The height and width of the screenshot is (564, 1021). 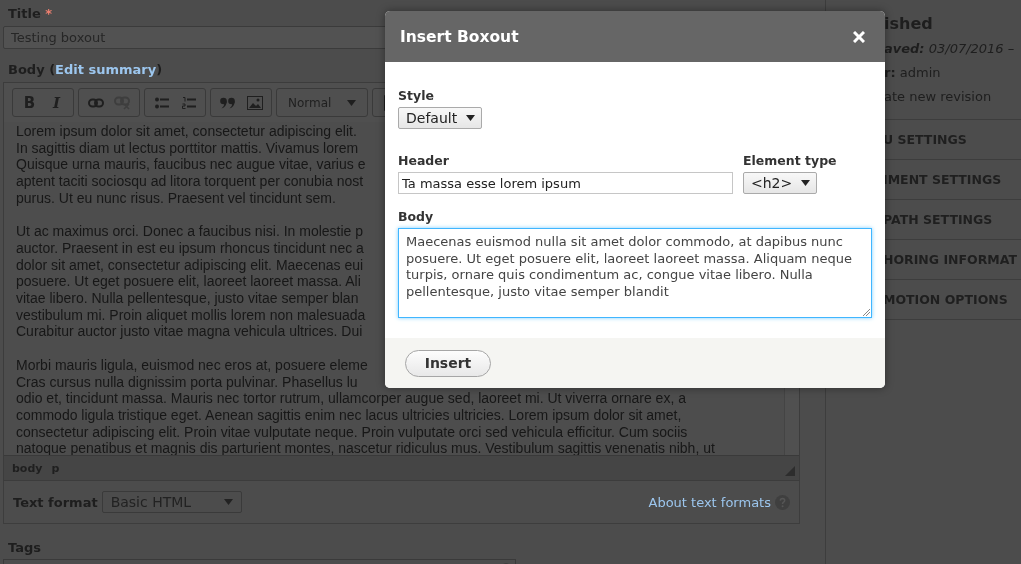 What do you see at coordinates (424, 160) in the screenshot?
I see `header-label: Header` at bounding box center [424, 160].